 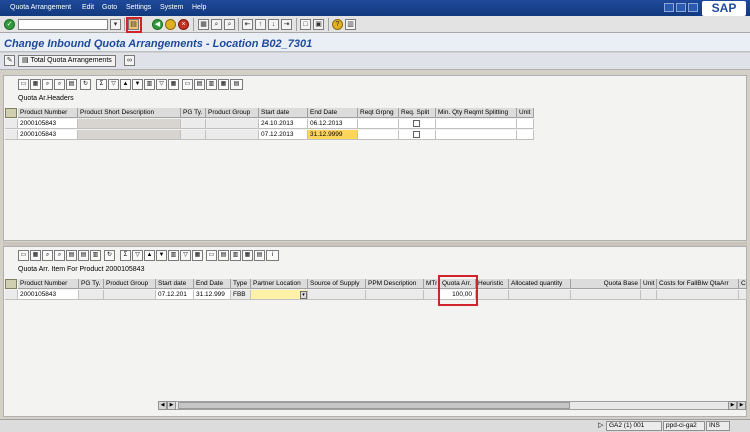 I want to click on scroll-right-icon: ▶, so click(x=732, y=405).